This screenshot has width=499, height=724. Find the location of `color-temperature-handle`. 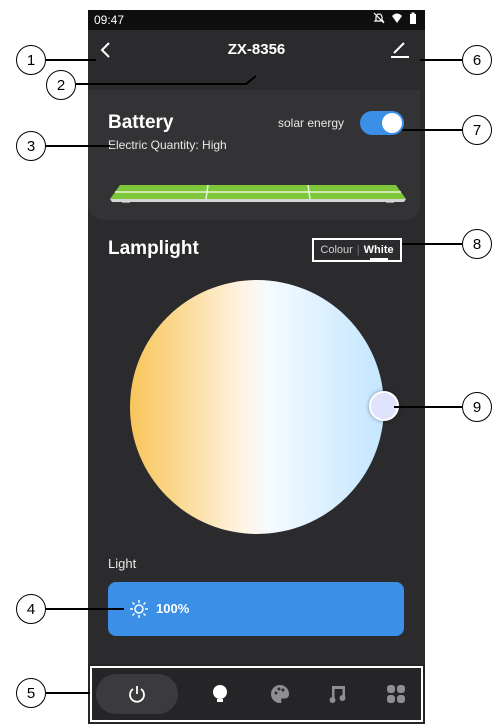

color-temperature-handle is located at coordinates (384, 406).